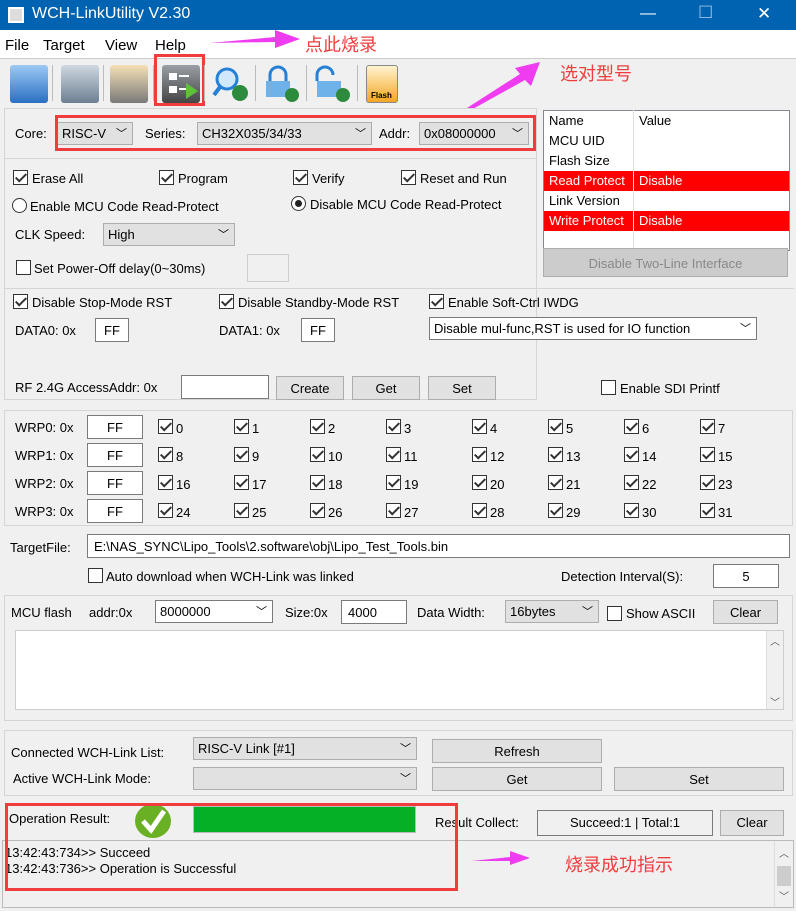 Image resolution: width=796 pixels, height=911 pixels. What do you see at coordinates (170, 45) in the screenshot?
I see `menu-help: Help` at bounding box center [170, 45].